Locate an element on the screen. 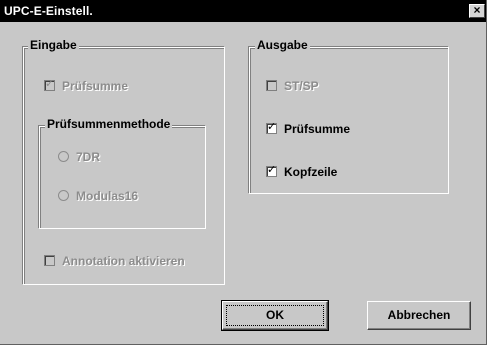 This screenshot has height=345, width=487. annotation-label: Annotation aktivieren is located at coordinates (123, 261).